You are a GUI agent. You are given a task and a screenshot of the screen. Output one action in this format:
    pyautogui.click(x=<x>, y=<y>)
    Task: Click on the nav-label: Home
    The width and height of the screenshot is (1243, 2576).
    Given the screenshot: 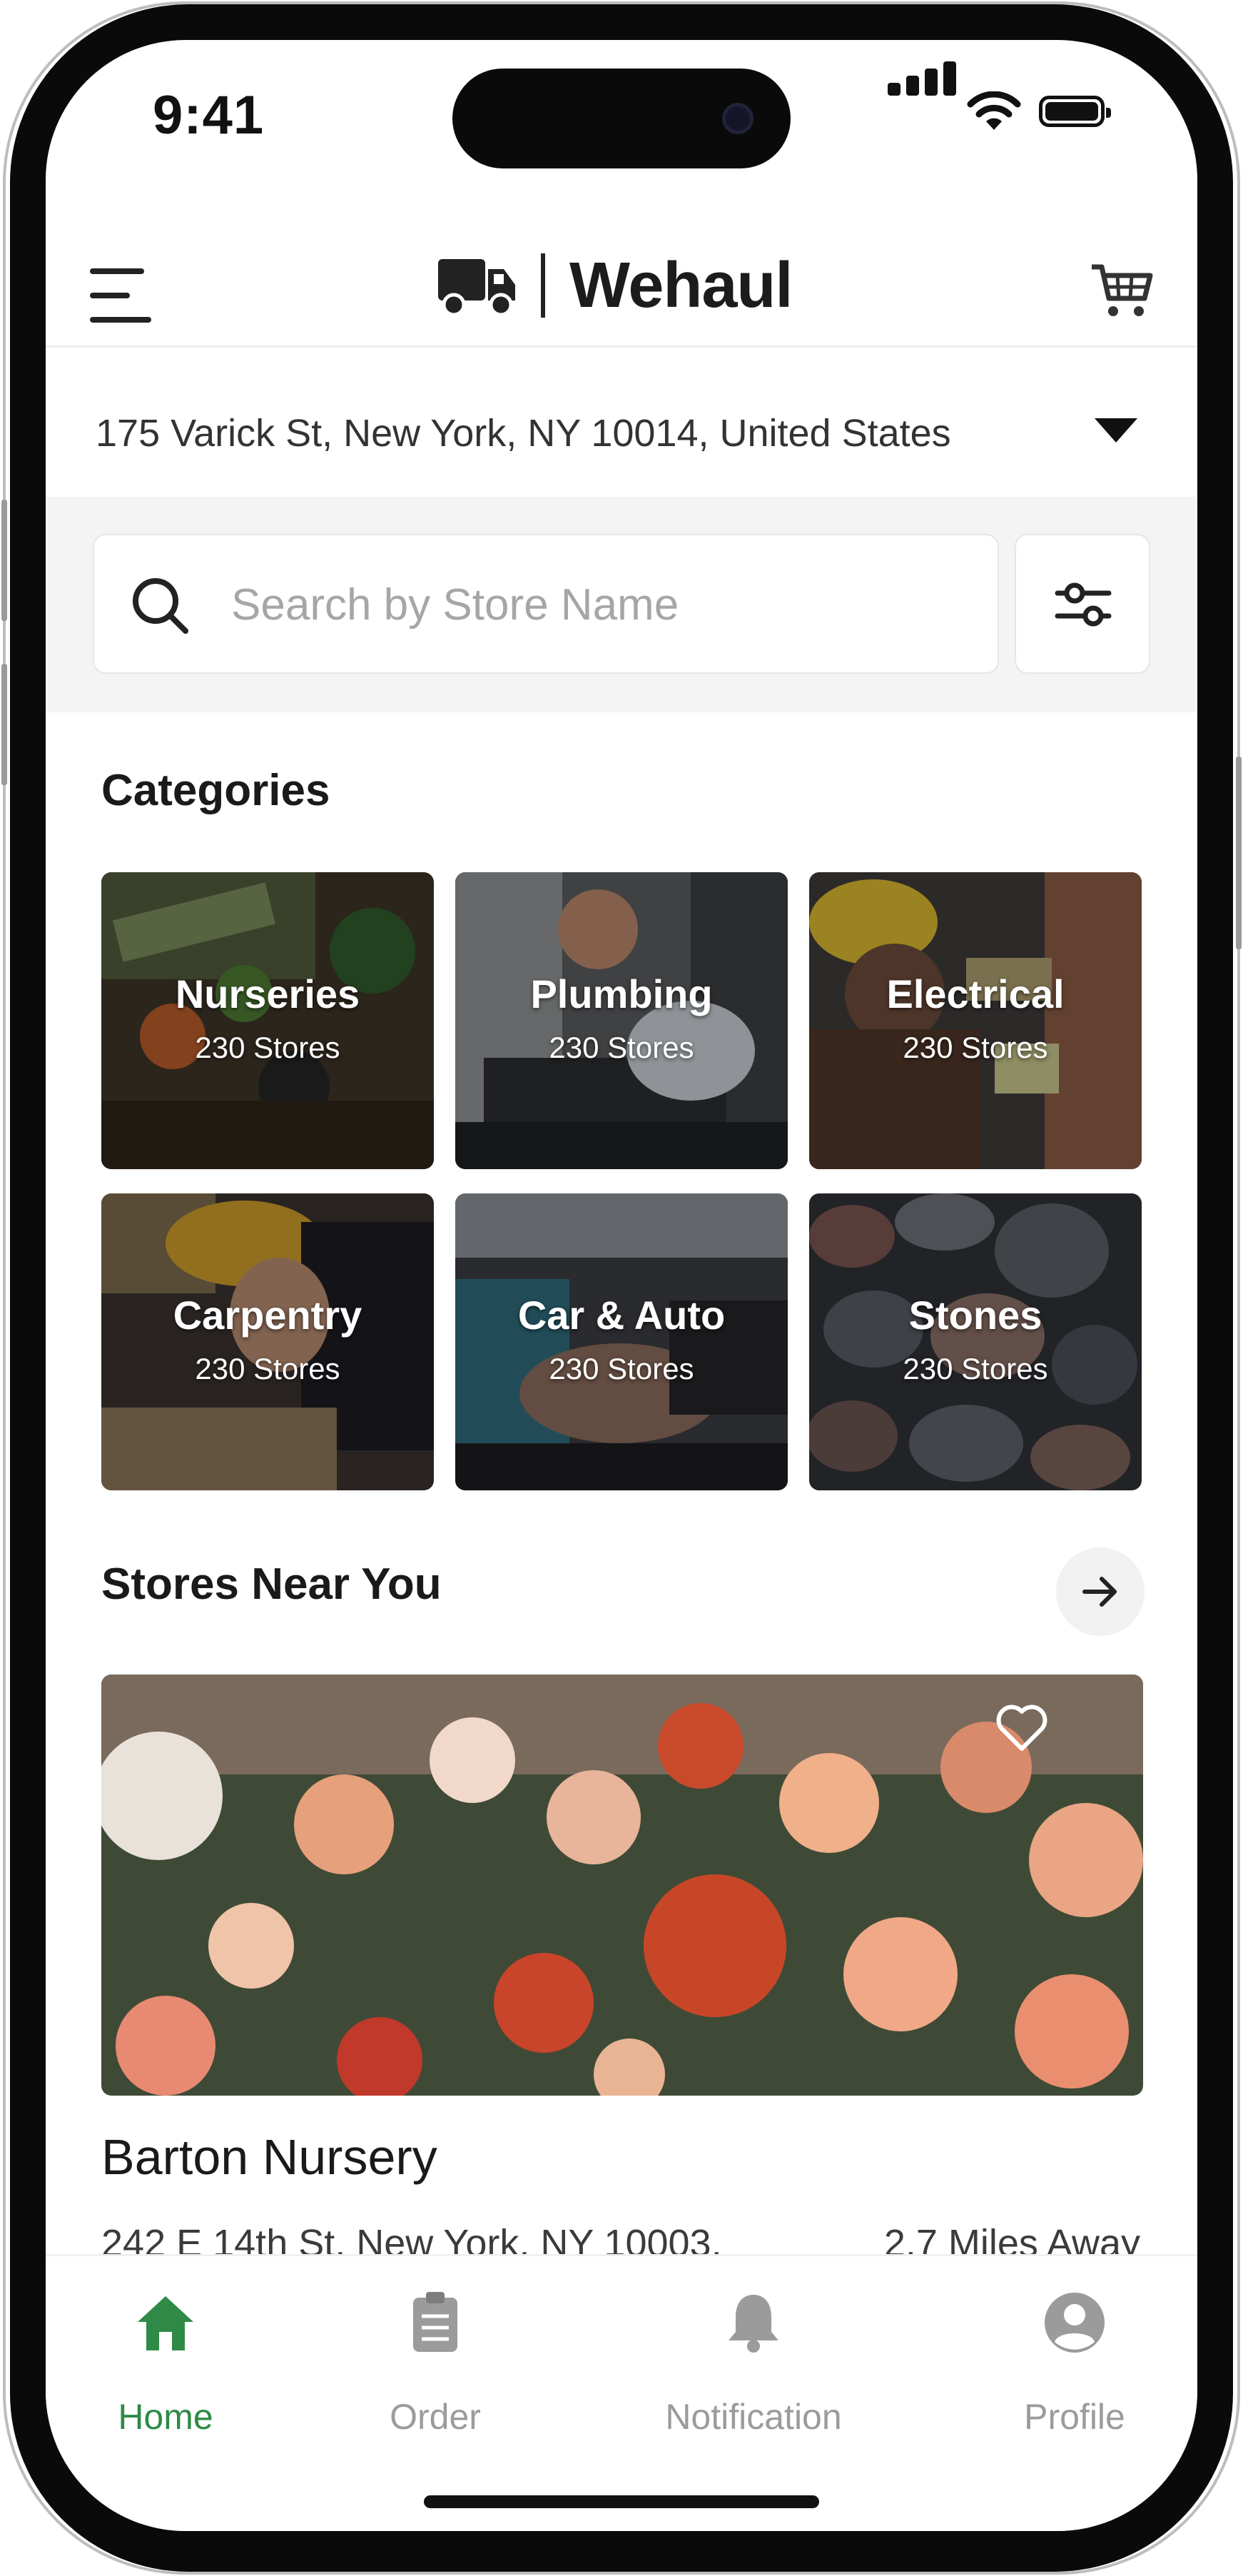 What is the action you would take?
    pyautogui.click(x=165, y=2417)
    